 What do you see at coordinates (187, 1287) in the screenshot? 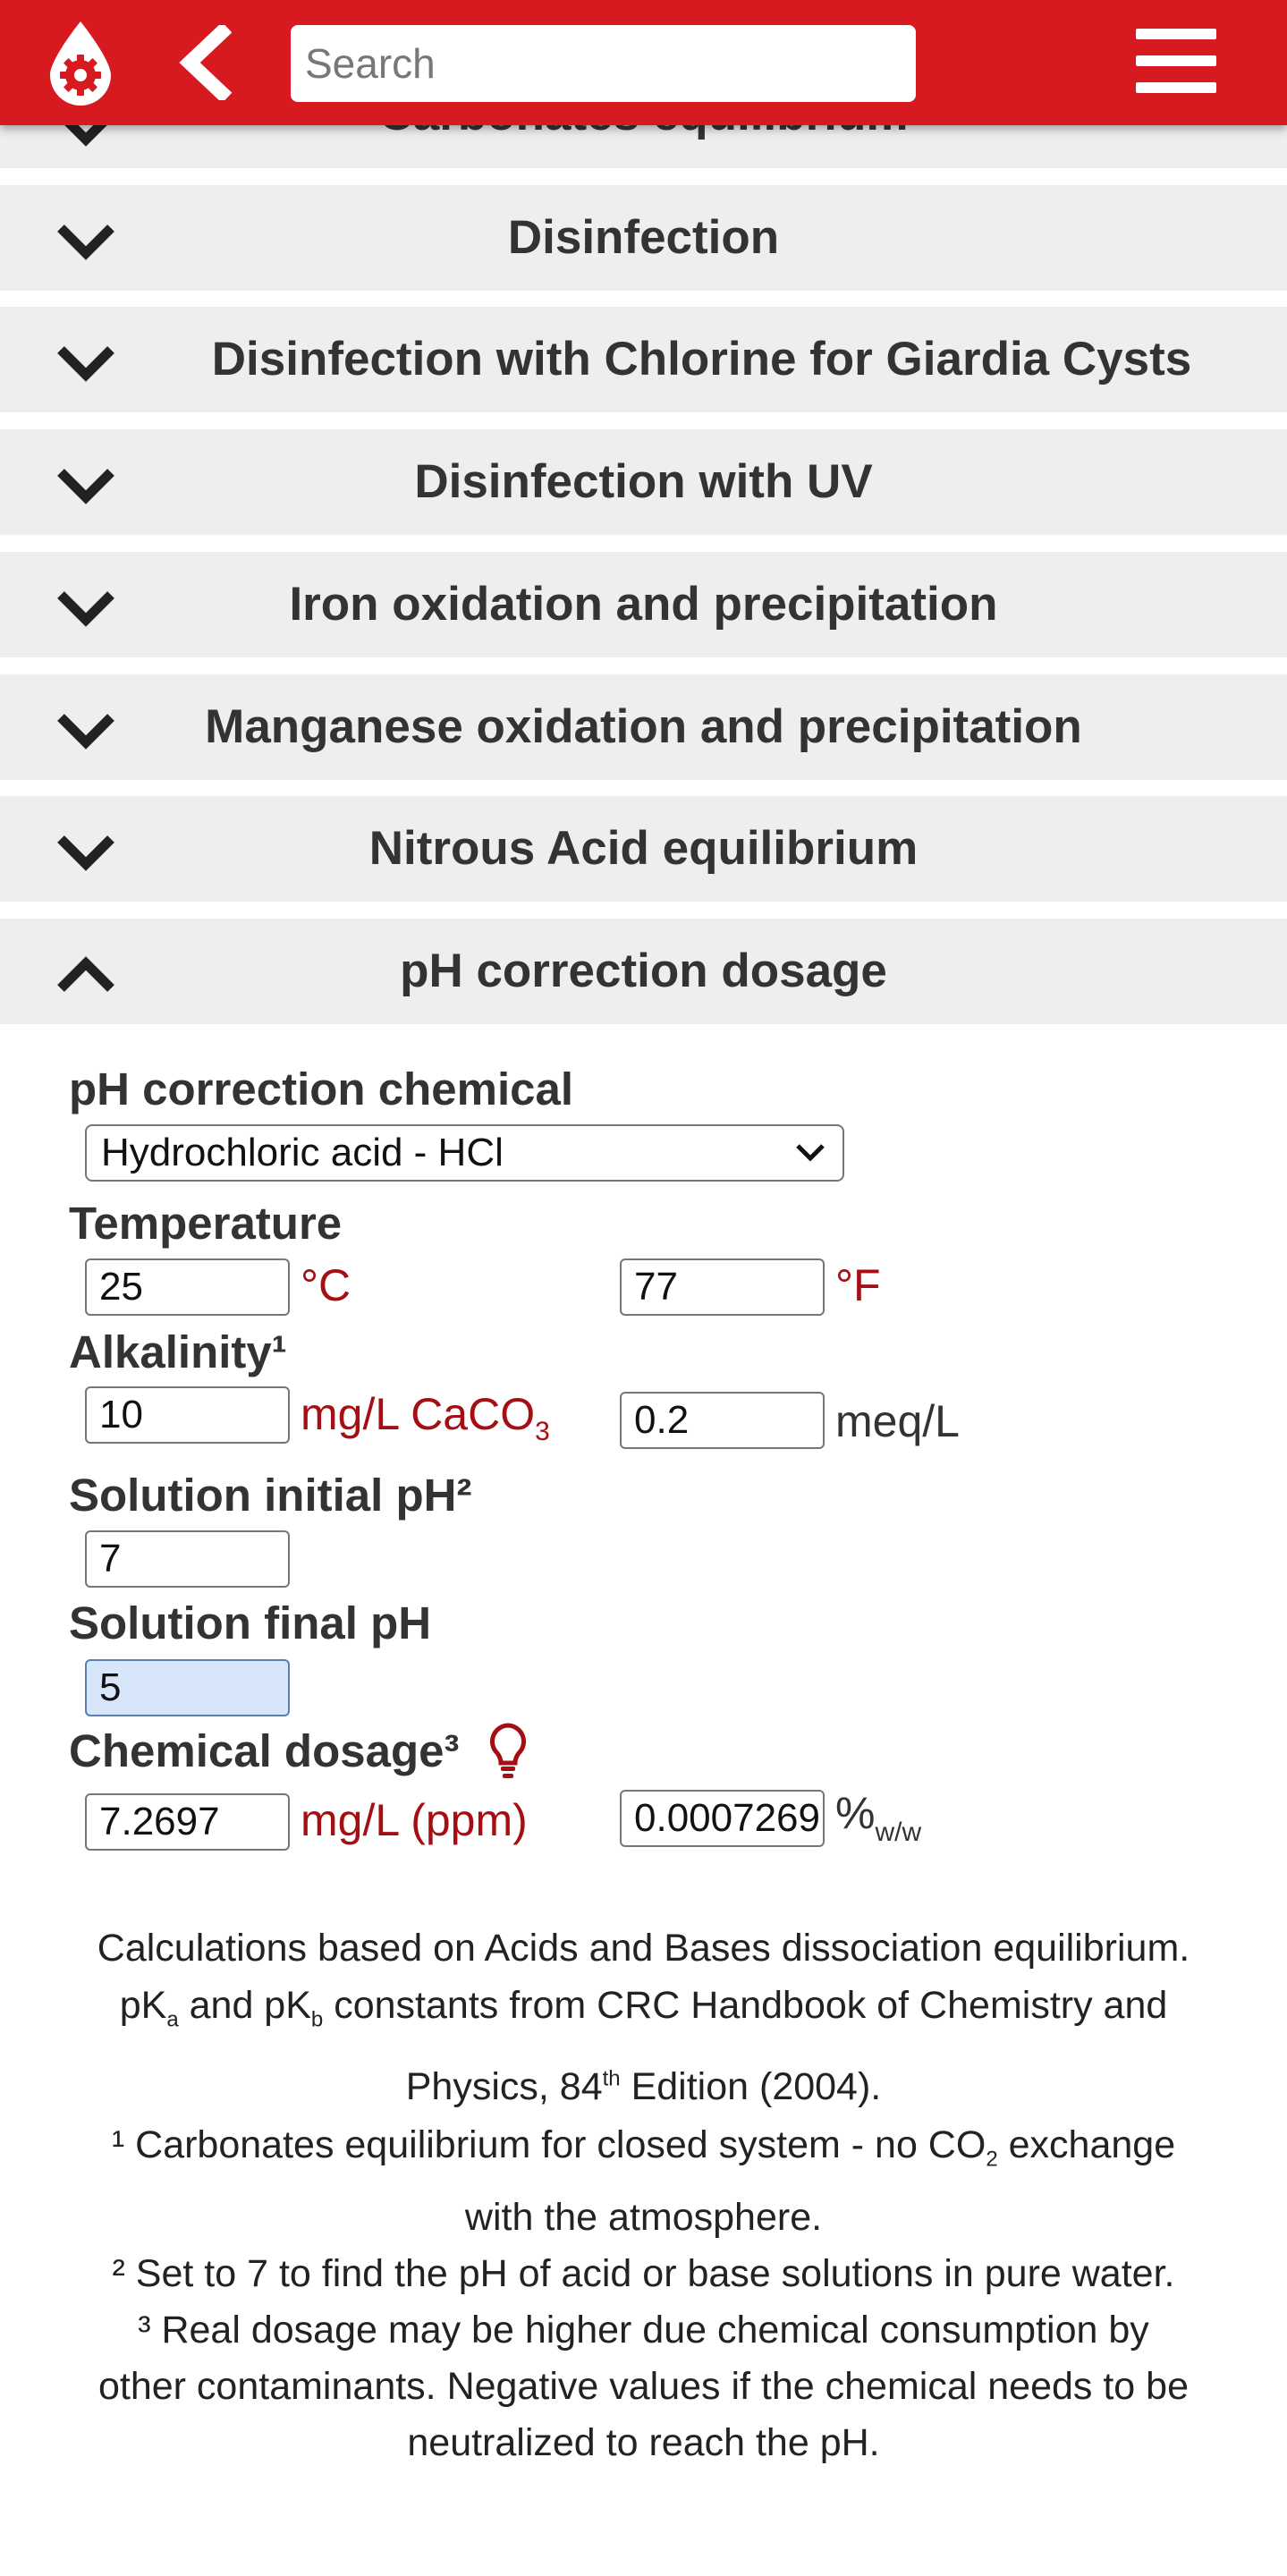
I see `temp-celsius-input: 25` at bounding box center [187, 1287].